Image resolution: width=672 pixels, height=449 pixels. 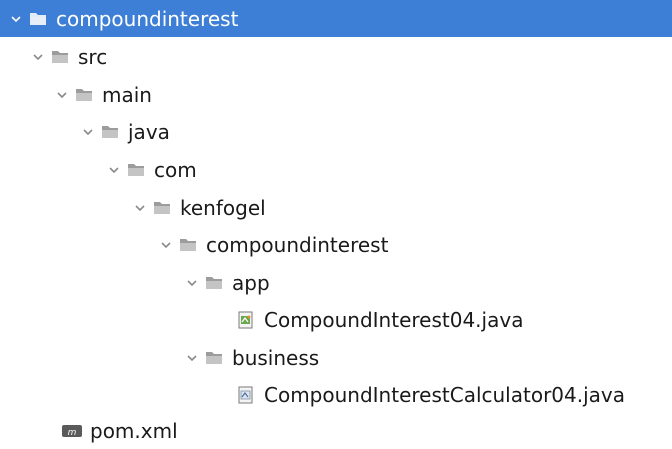 What do you see at coordinates (336, 18) in the screenshot?
I see `tree-node-root: compoundinterest` at bounding box center [336, 18].